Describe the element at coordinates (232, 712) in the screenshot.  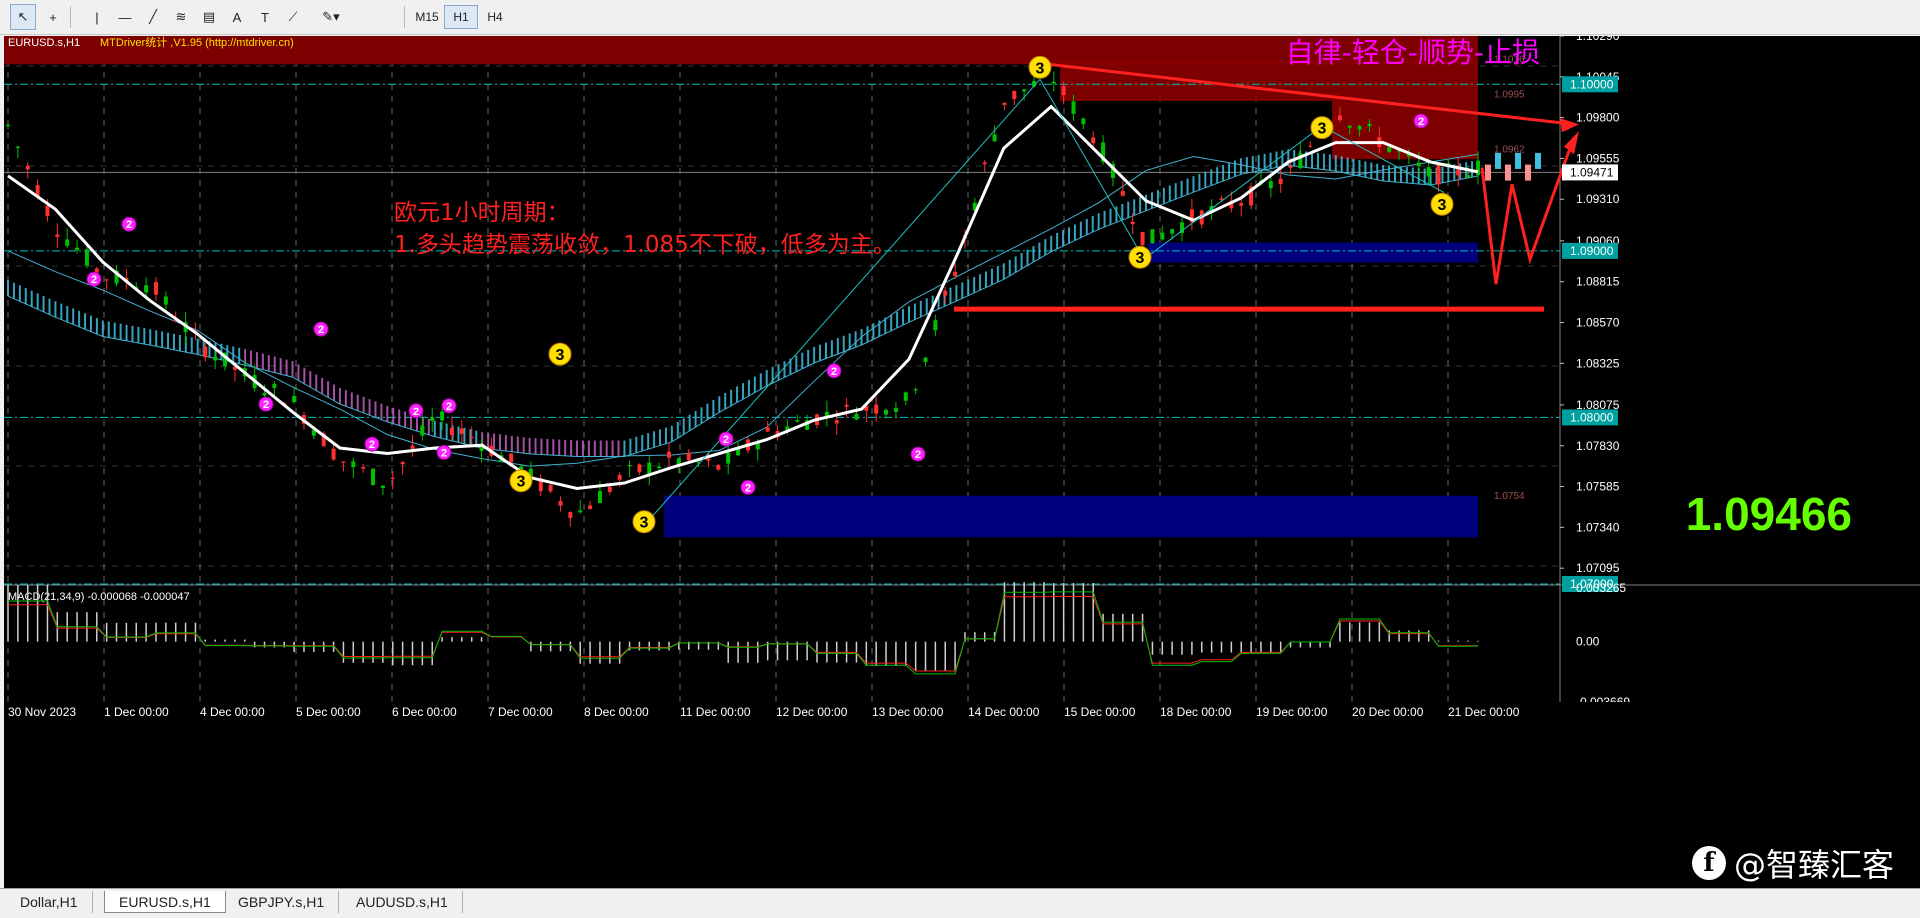
I see `date-axis-label: 4 Dec 00:00` at that location.